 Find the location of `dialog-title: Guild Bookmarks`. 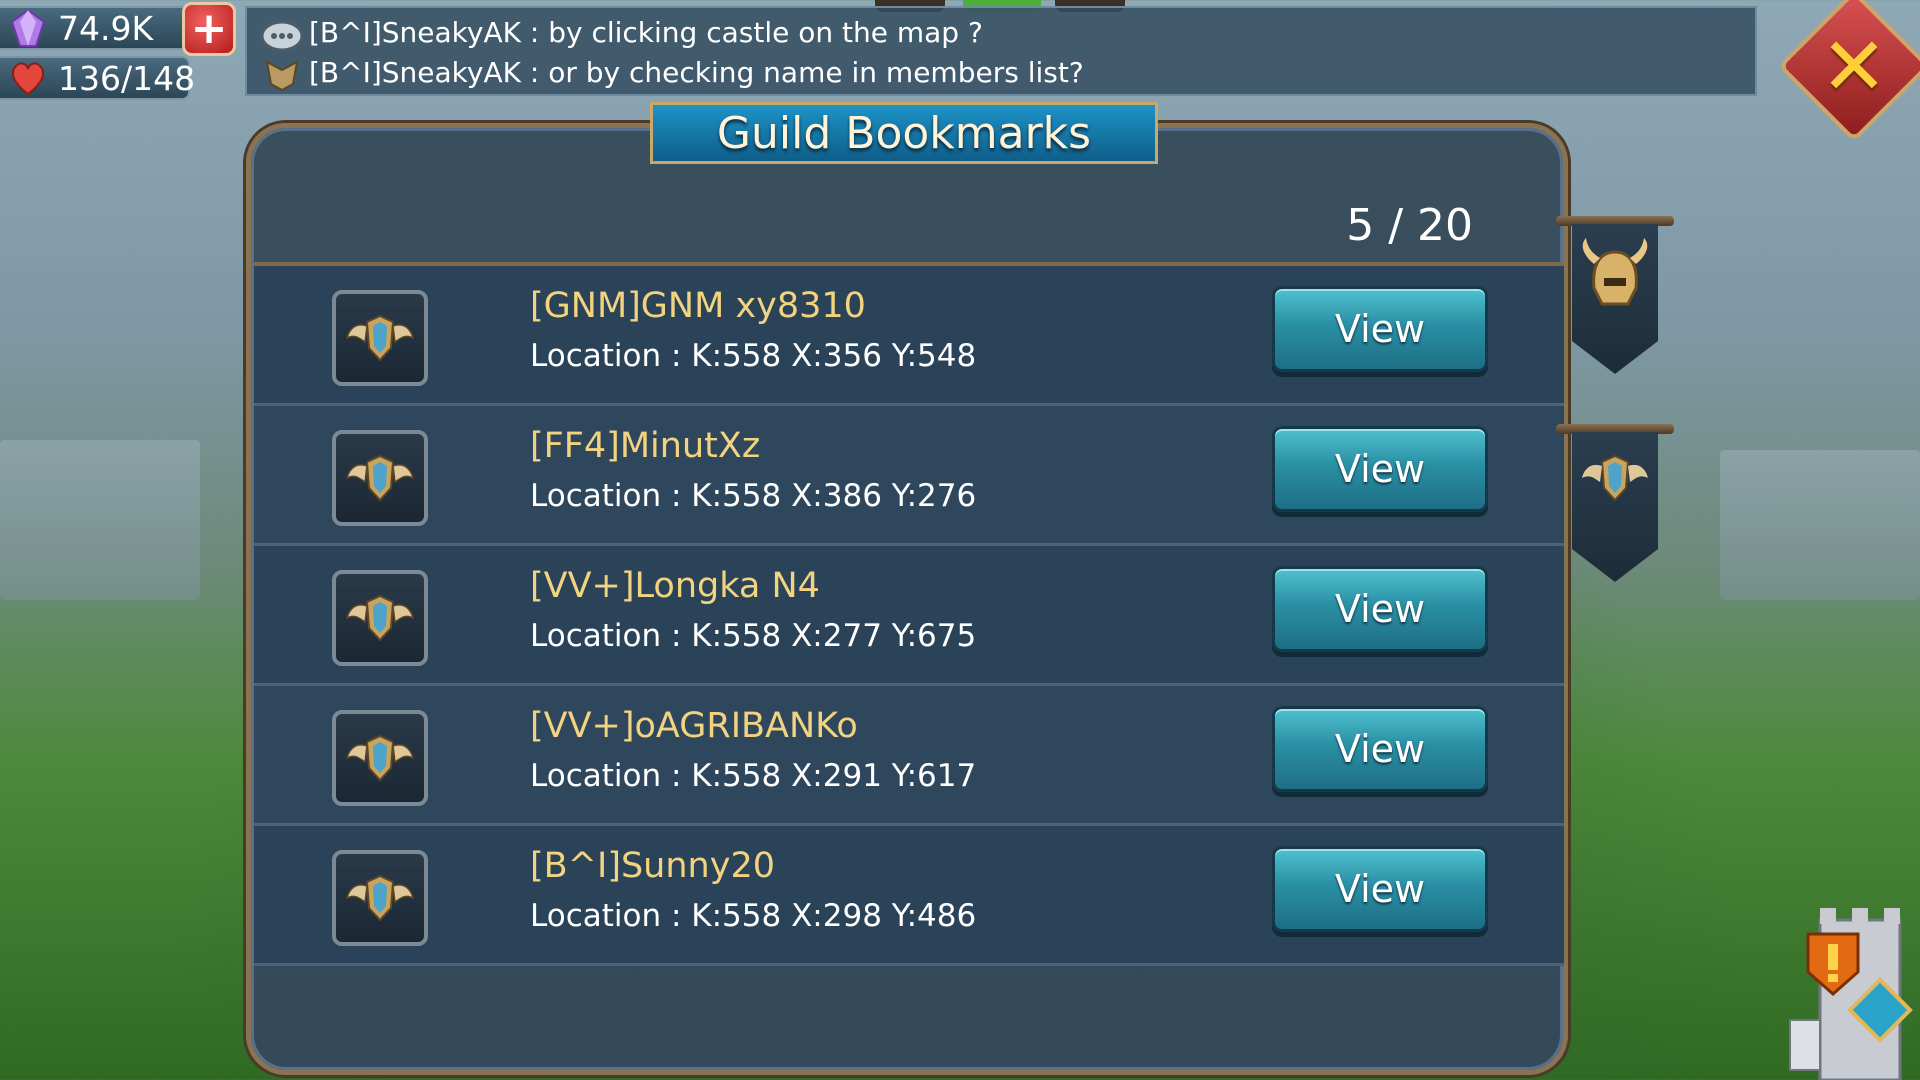

dialog-title: Guild Bookmarks is located at coordinates (904, 133).